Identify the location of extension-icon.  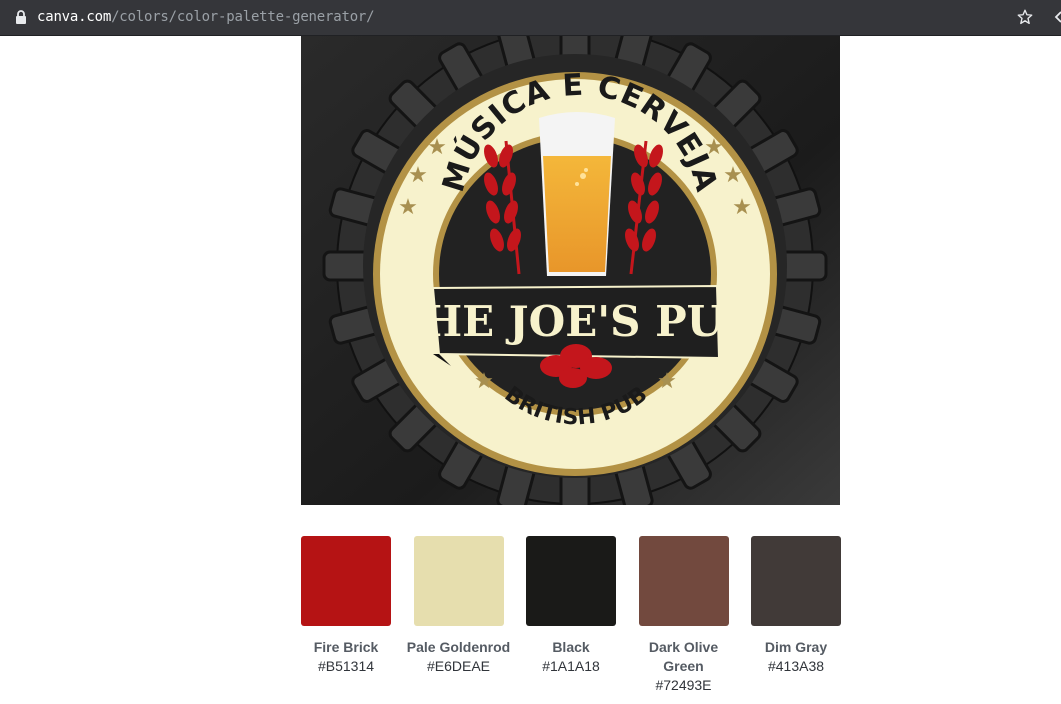
(1057, 17).